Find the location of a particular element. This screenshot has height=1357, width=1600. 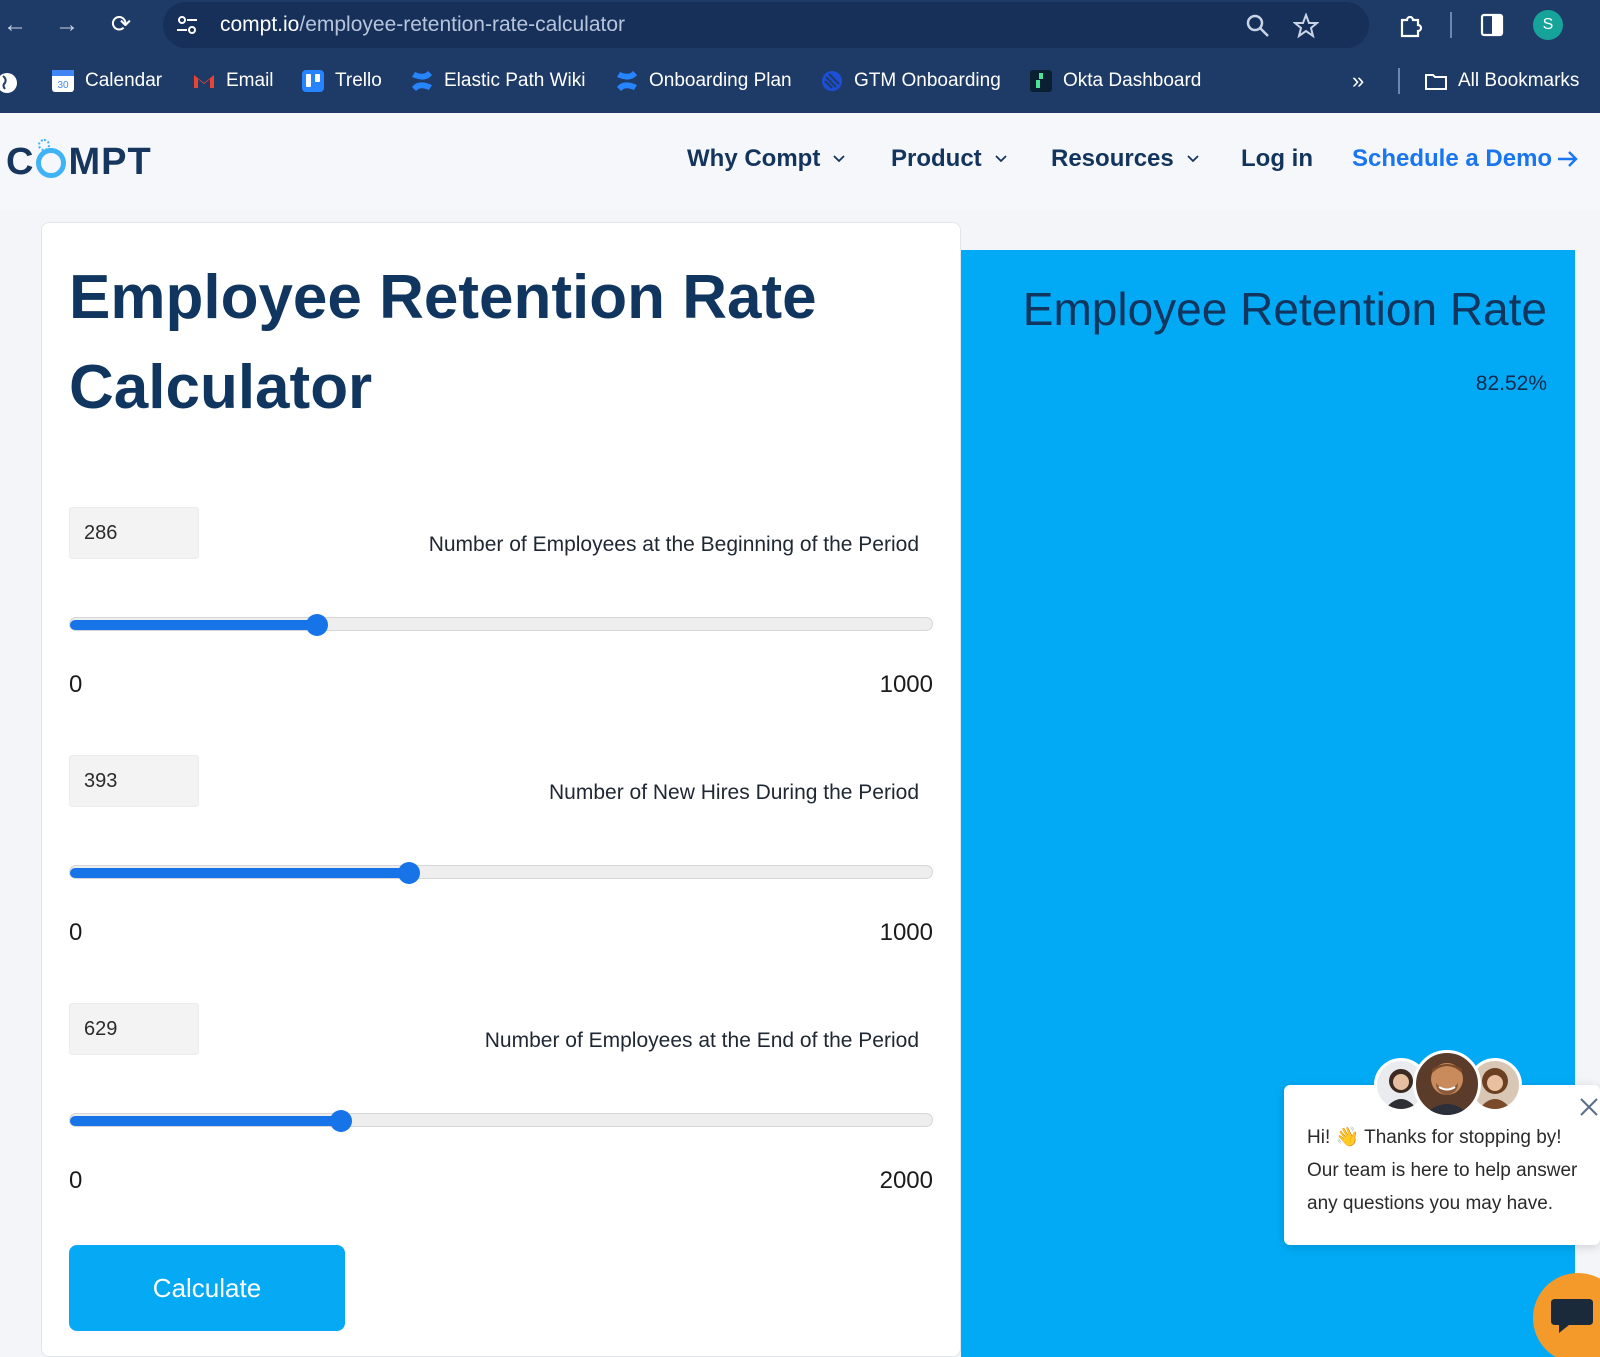

nav-resources: Resources is located at coordinates (1125, 159).